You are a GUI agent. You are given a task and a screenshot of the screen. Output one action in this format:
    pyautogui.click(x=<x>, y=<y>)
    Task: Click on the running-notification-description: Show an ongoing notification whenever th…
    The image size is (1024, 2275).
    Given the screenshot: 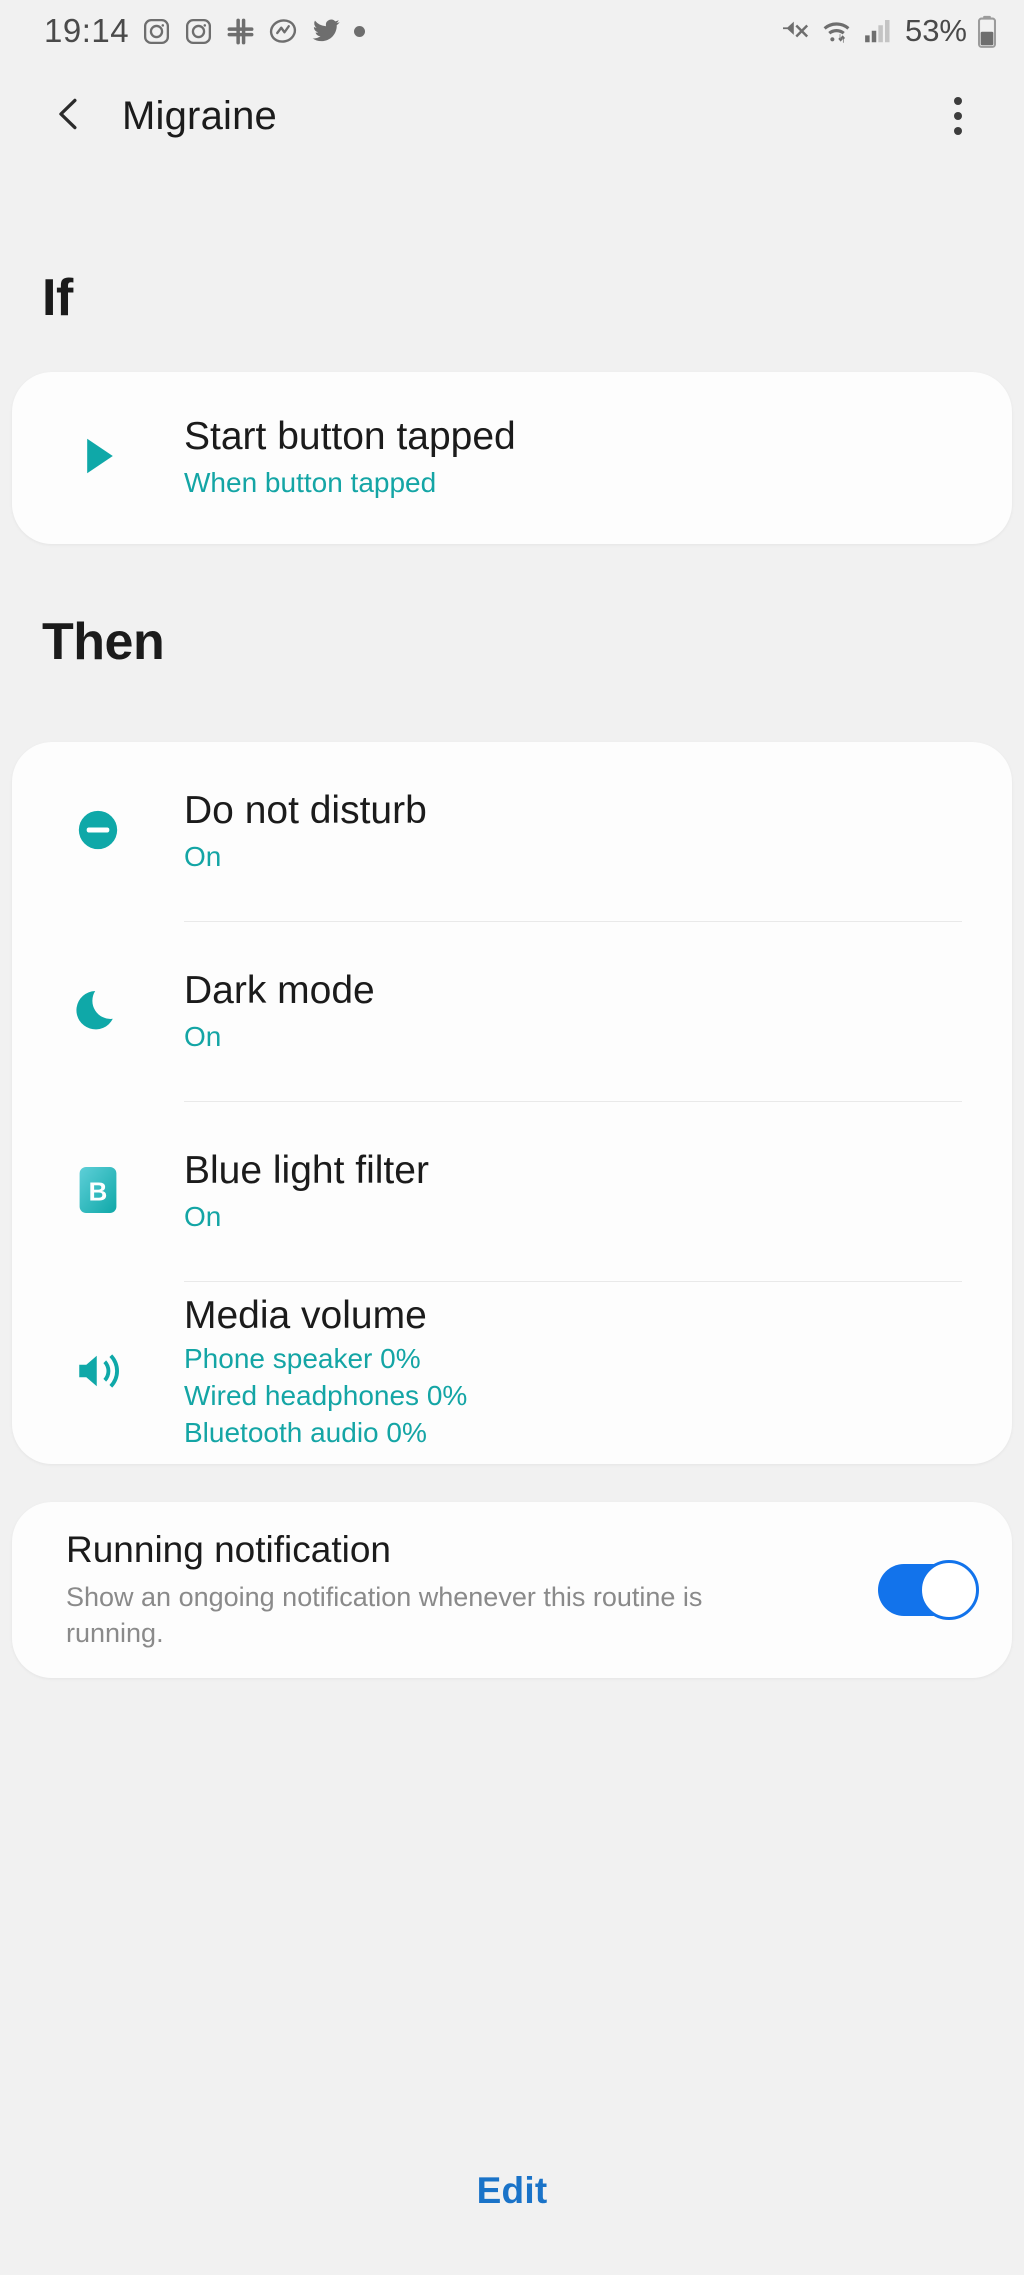 What is the action you would take?
    pyautogui.click(x=384, y=1615)
    